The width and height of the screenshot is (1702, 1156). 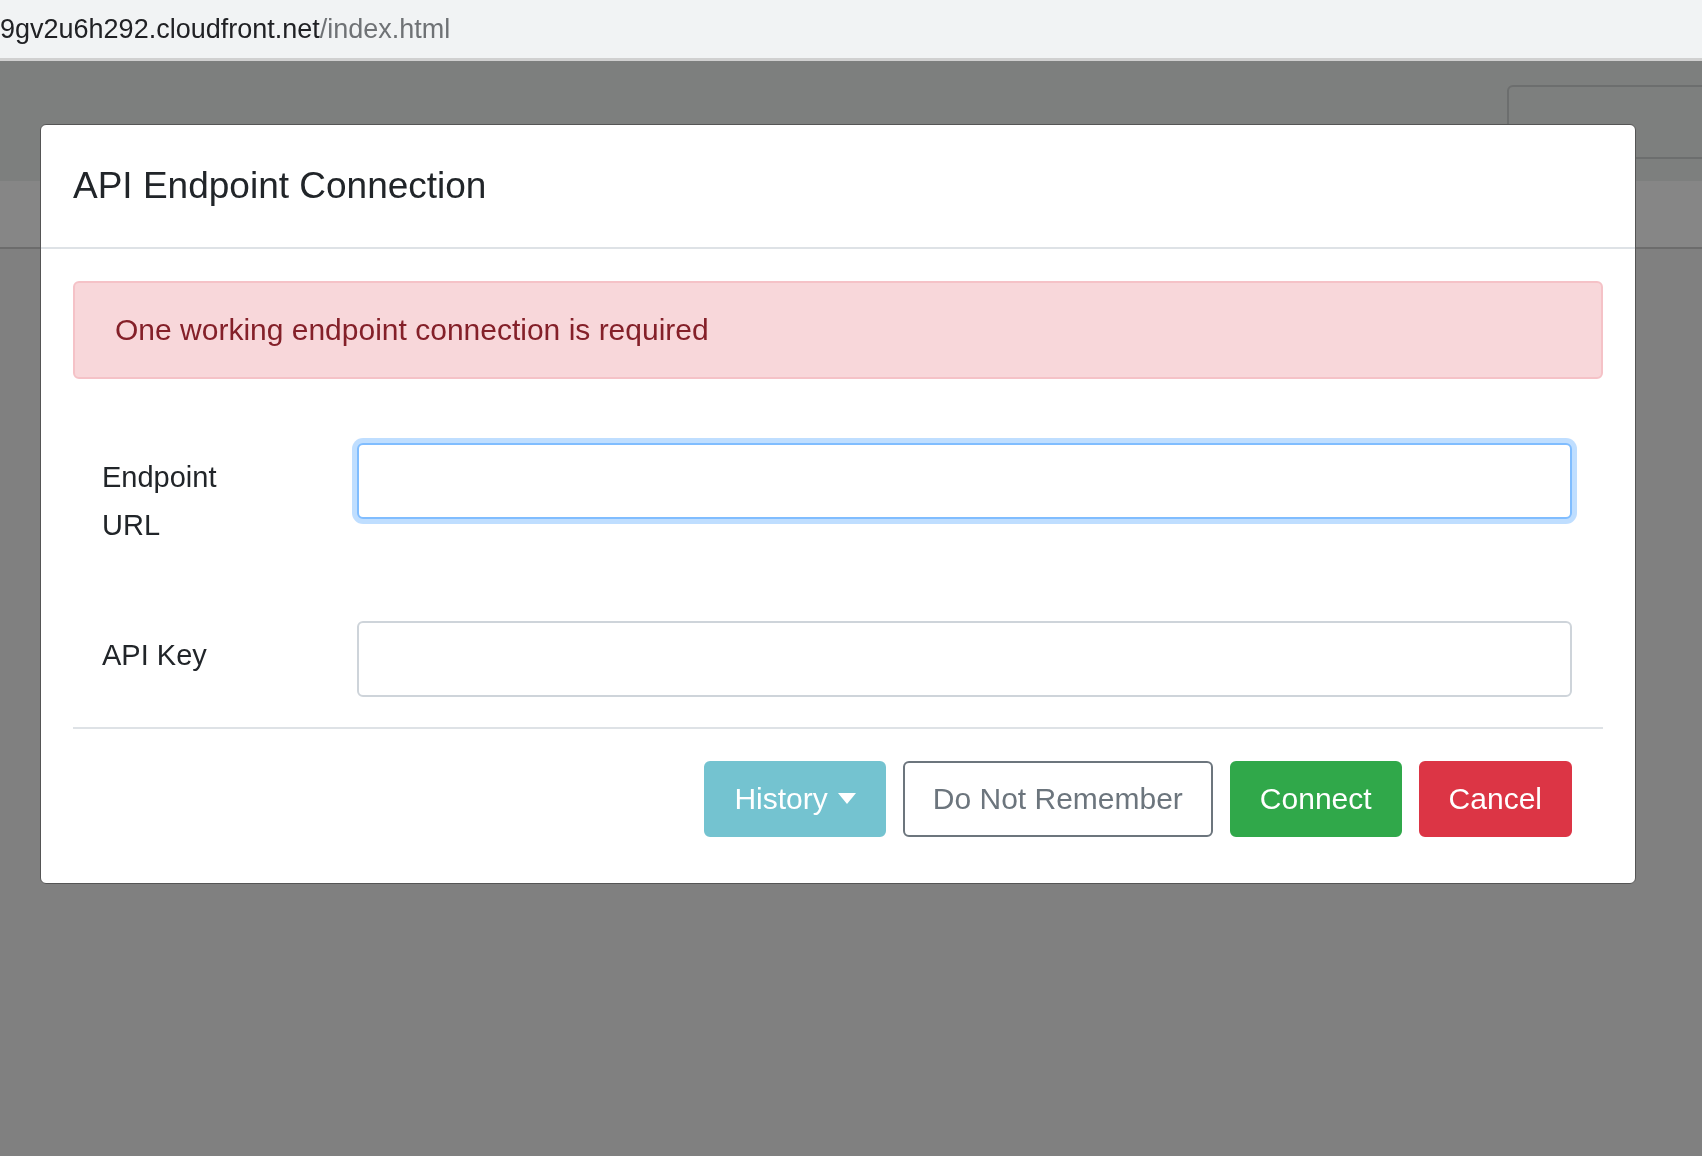 What do you see at coordinates (160, 501) in the screenshot?
I see `field-label: Endpoint URL` at bounding box center [160, 501].